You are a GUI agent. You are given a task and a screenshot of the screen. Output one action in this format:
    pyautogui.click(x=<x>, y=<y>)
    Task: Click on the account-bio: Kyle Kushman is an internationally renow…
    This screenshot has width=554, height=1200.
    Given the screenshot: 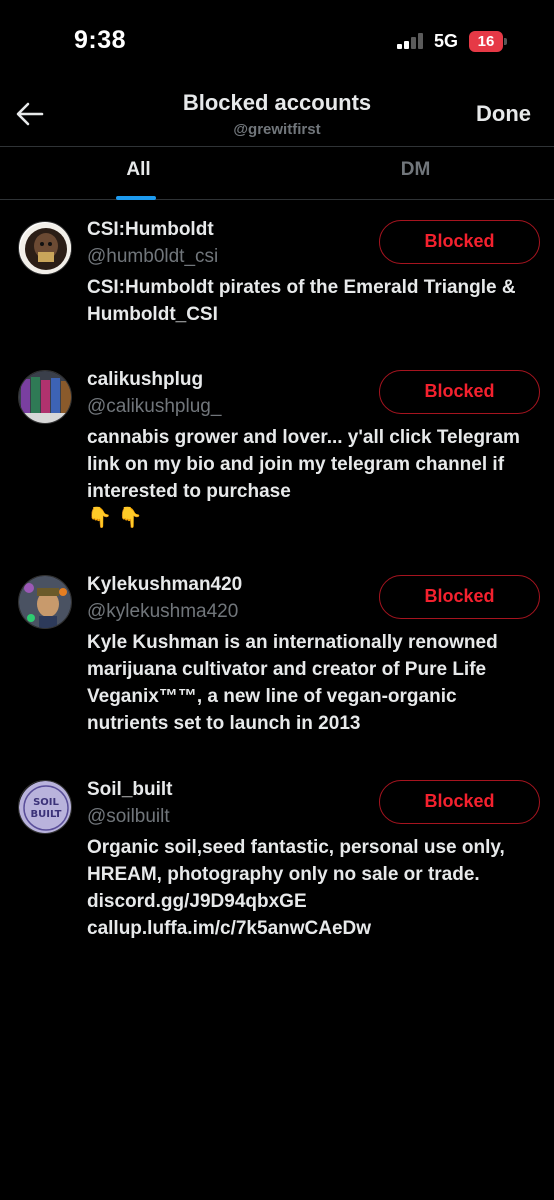 What is the action you would take?
    pyautogui.click(x=292, y=683)
    